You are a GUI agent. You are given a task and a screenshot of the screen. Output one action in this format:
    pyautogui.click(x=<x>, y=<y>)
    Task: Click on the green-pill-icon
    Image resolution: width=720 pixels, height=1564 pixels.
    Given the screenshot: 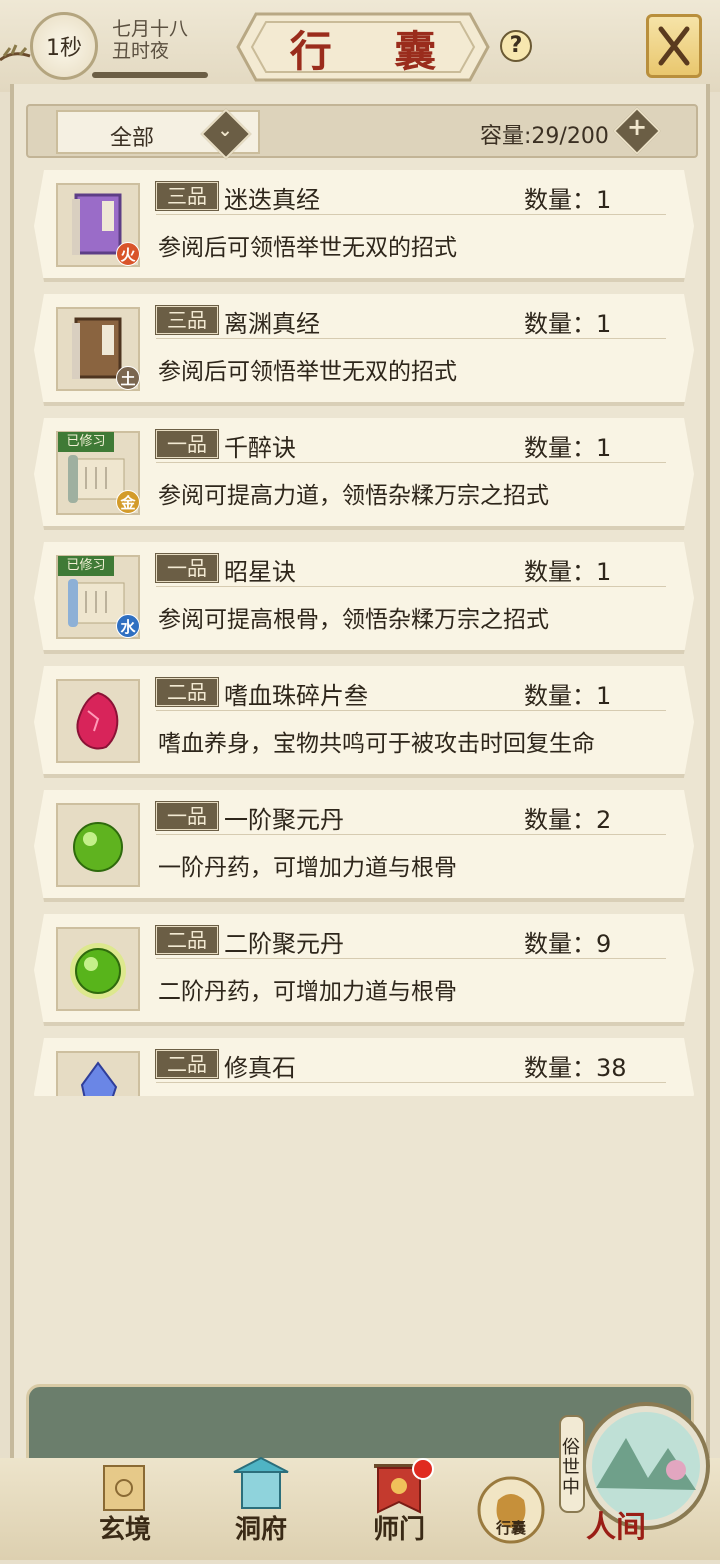 What is the action you would take?
    pyautogui.click(x=98, y=845)
    